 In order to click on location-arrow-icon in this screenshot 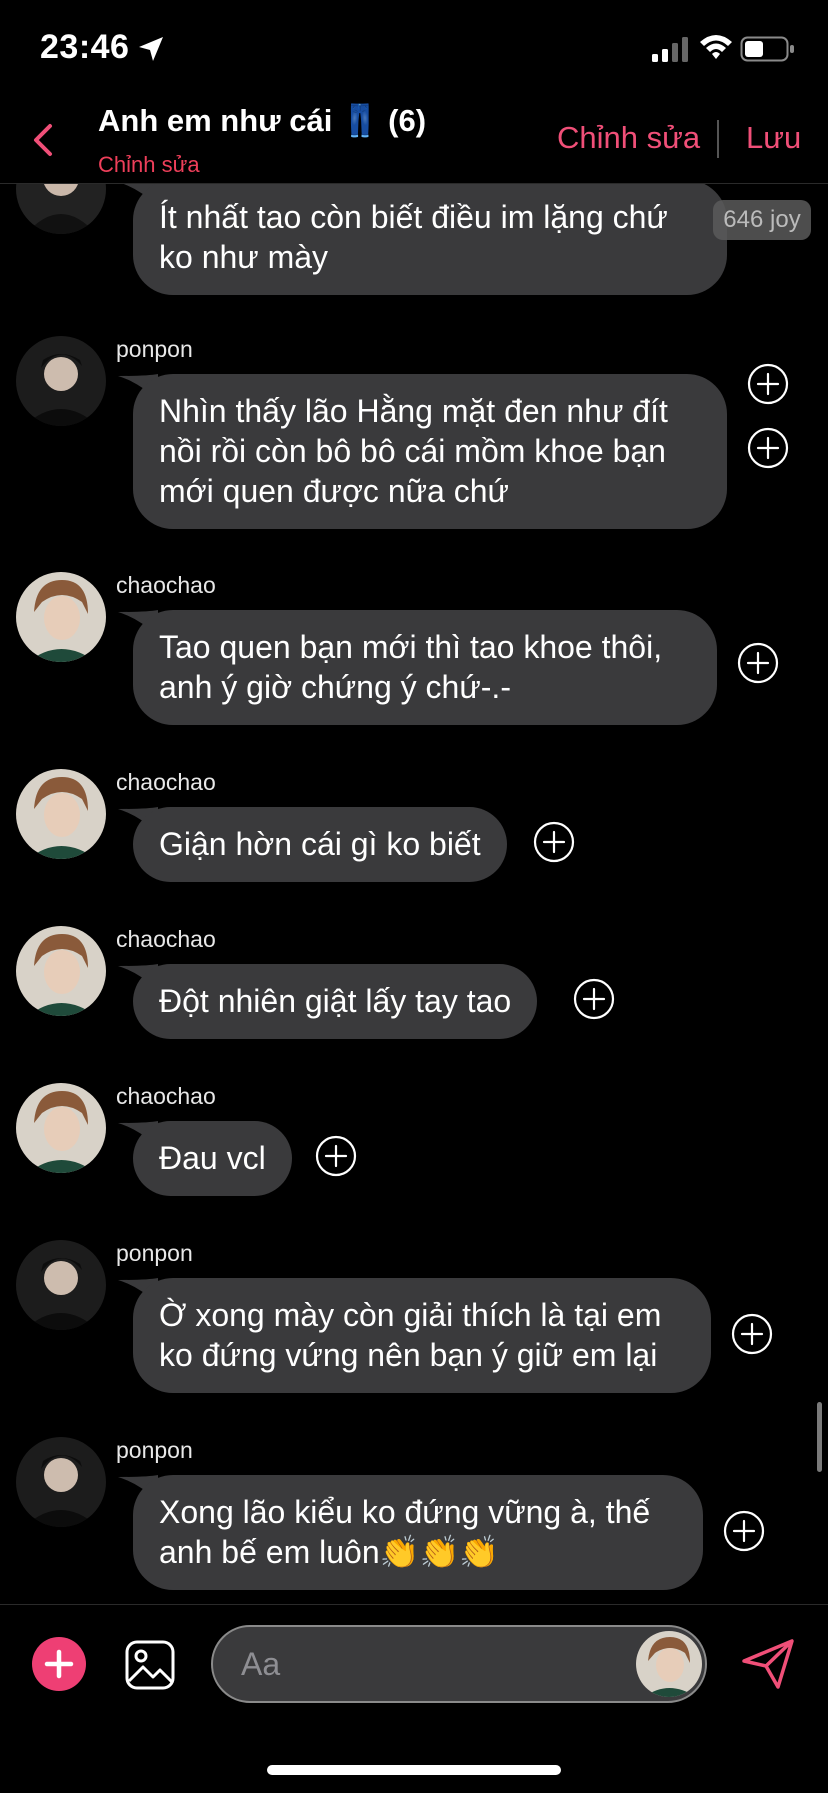, I will do `click(151, 49)`.